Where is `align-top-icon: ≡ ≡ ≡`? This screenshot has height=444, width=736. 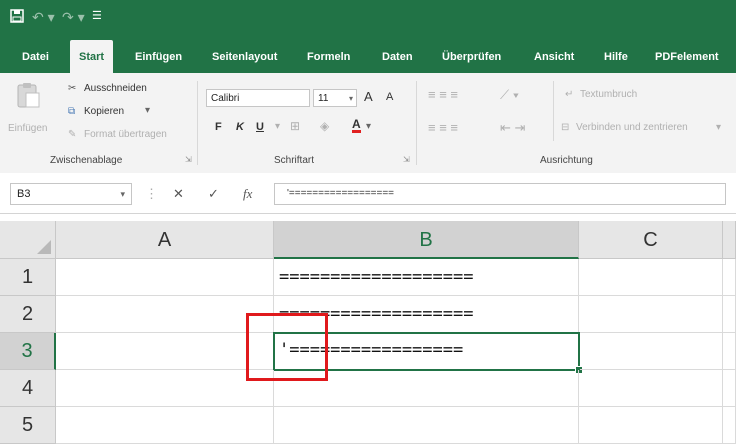 align-top-icon: ≡ ≡ ≡ is located at coordinates (443, 94).